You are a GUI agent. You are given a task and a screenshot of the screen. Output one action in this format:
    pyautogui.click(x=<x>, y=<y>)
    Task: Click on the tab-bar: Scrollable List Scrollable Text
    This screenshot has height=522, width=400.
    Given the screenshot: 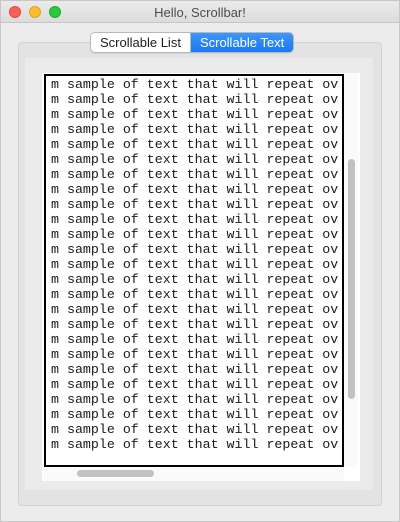 What is the action you would take?
    pyautogui.click(x=192, y=42)
    